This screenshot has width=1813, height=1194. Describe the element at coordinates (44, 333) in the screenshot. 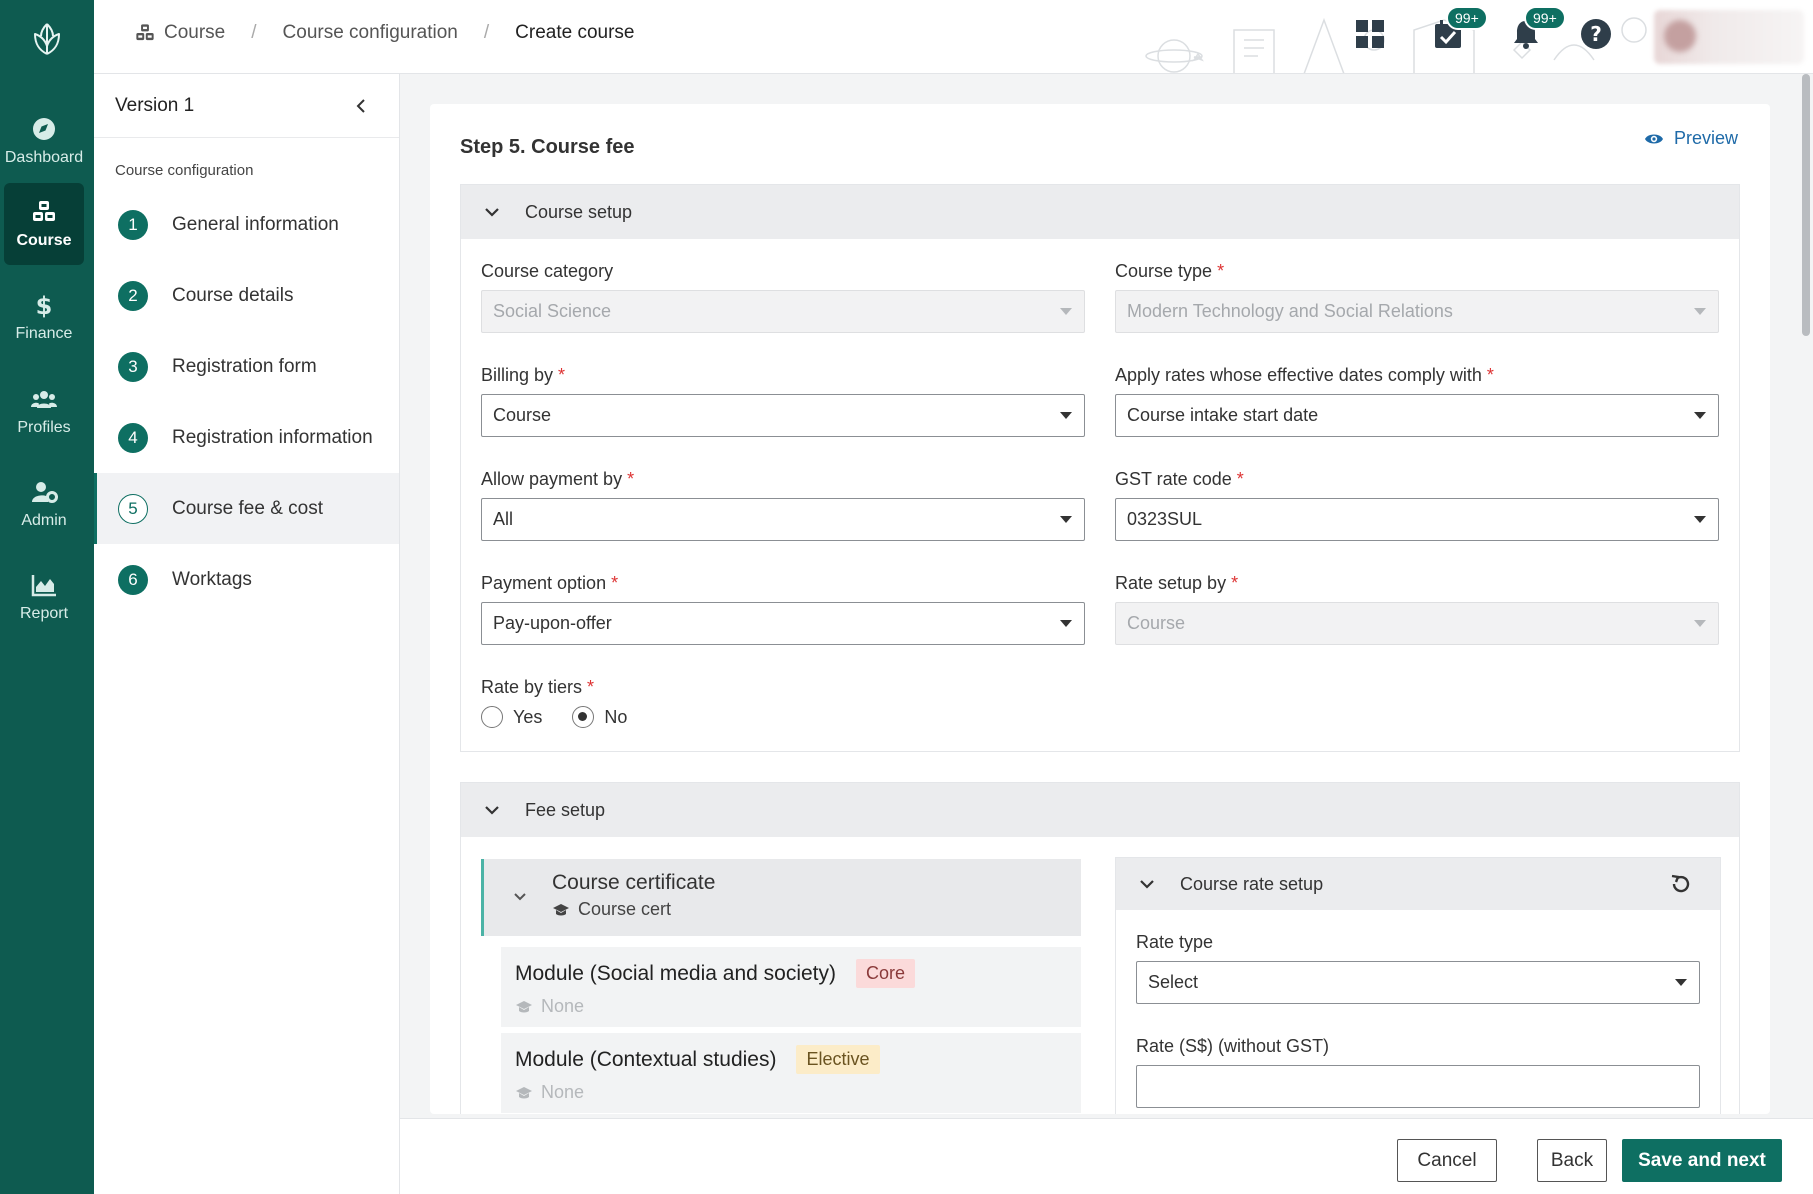

I see `rail-item-label: Finance` at that location.